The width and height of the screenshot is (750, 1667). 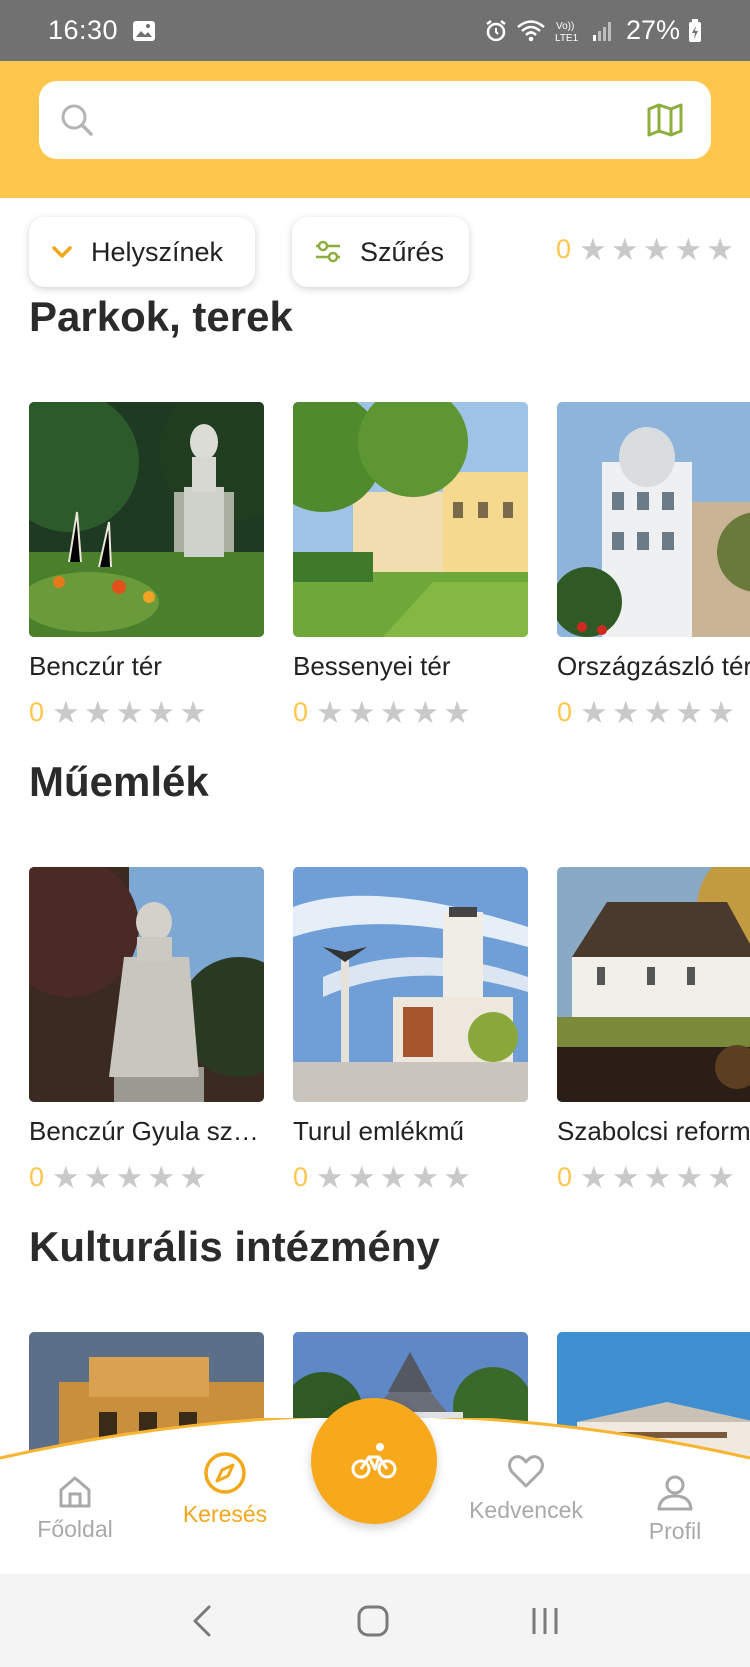 What do you see at coordinates (653, 666) in the screenshot?
I see `place-name: Országzászló tér` at bounding box center [653, 666].